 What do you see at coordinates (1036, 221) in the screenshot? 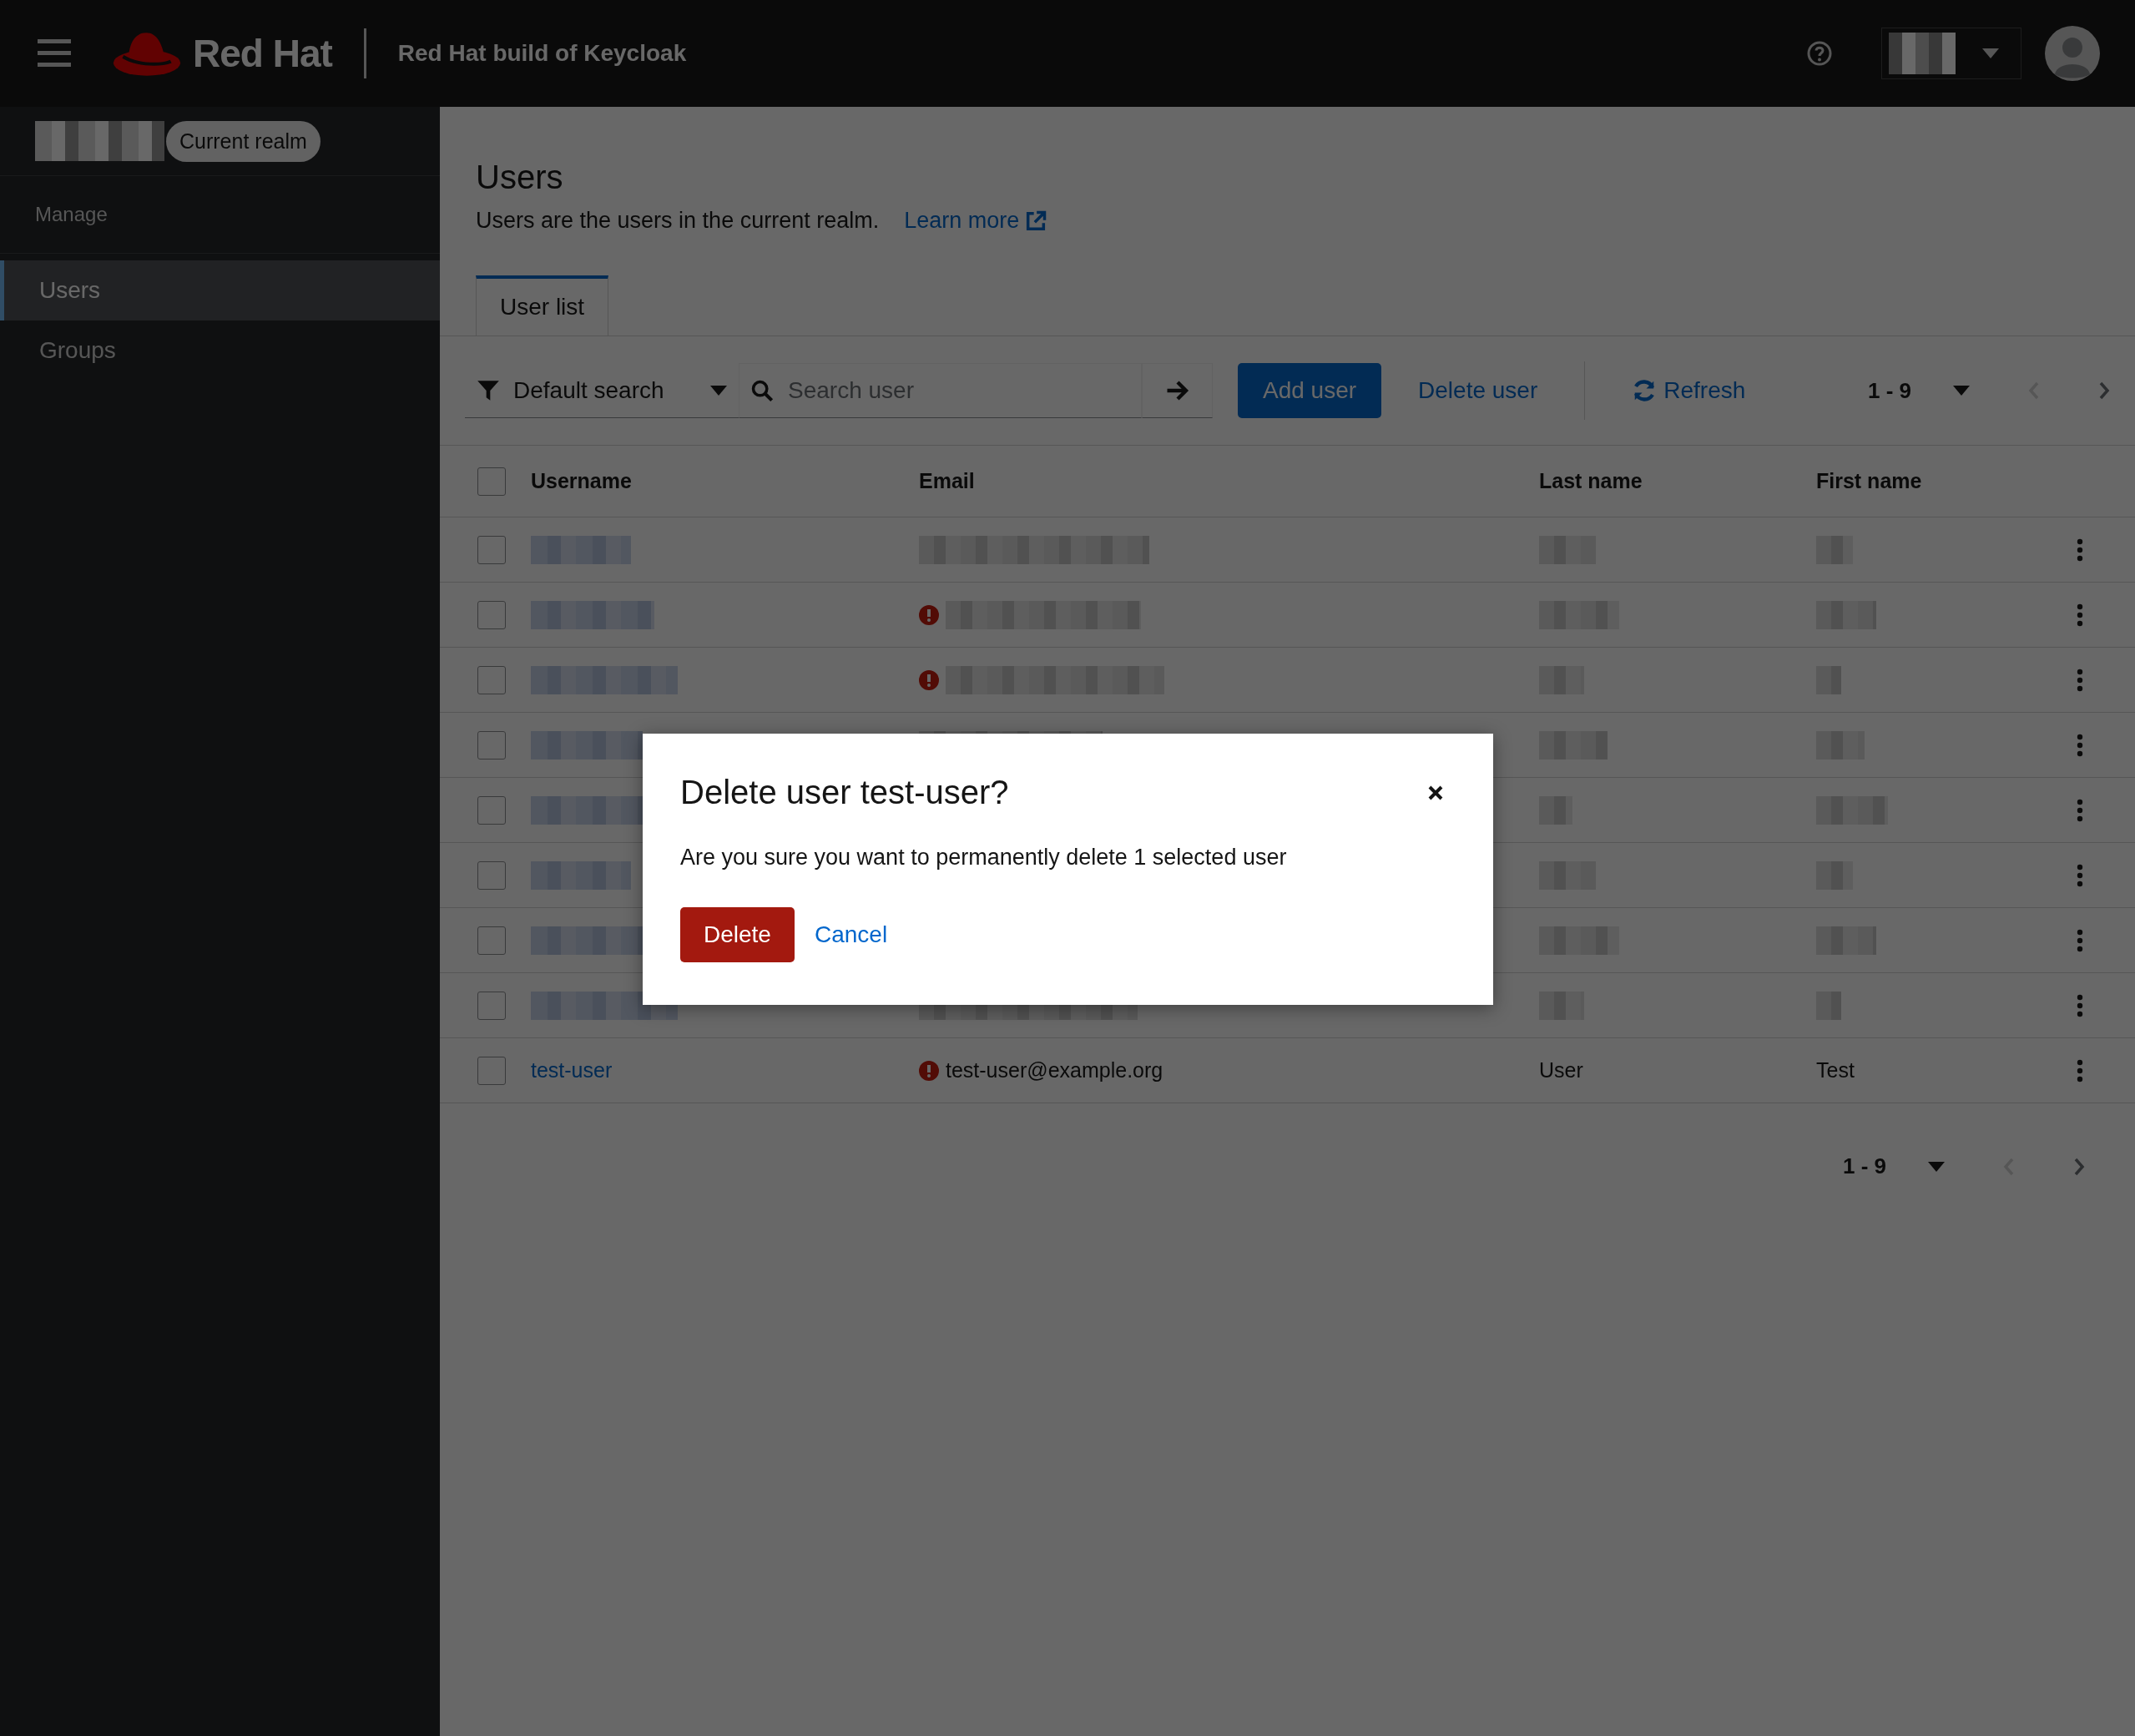
I see `external-link-icon` at bounding box center [1036, 221].